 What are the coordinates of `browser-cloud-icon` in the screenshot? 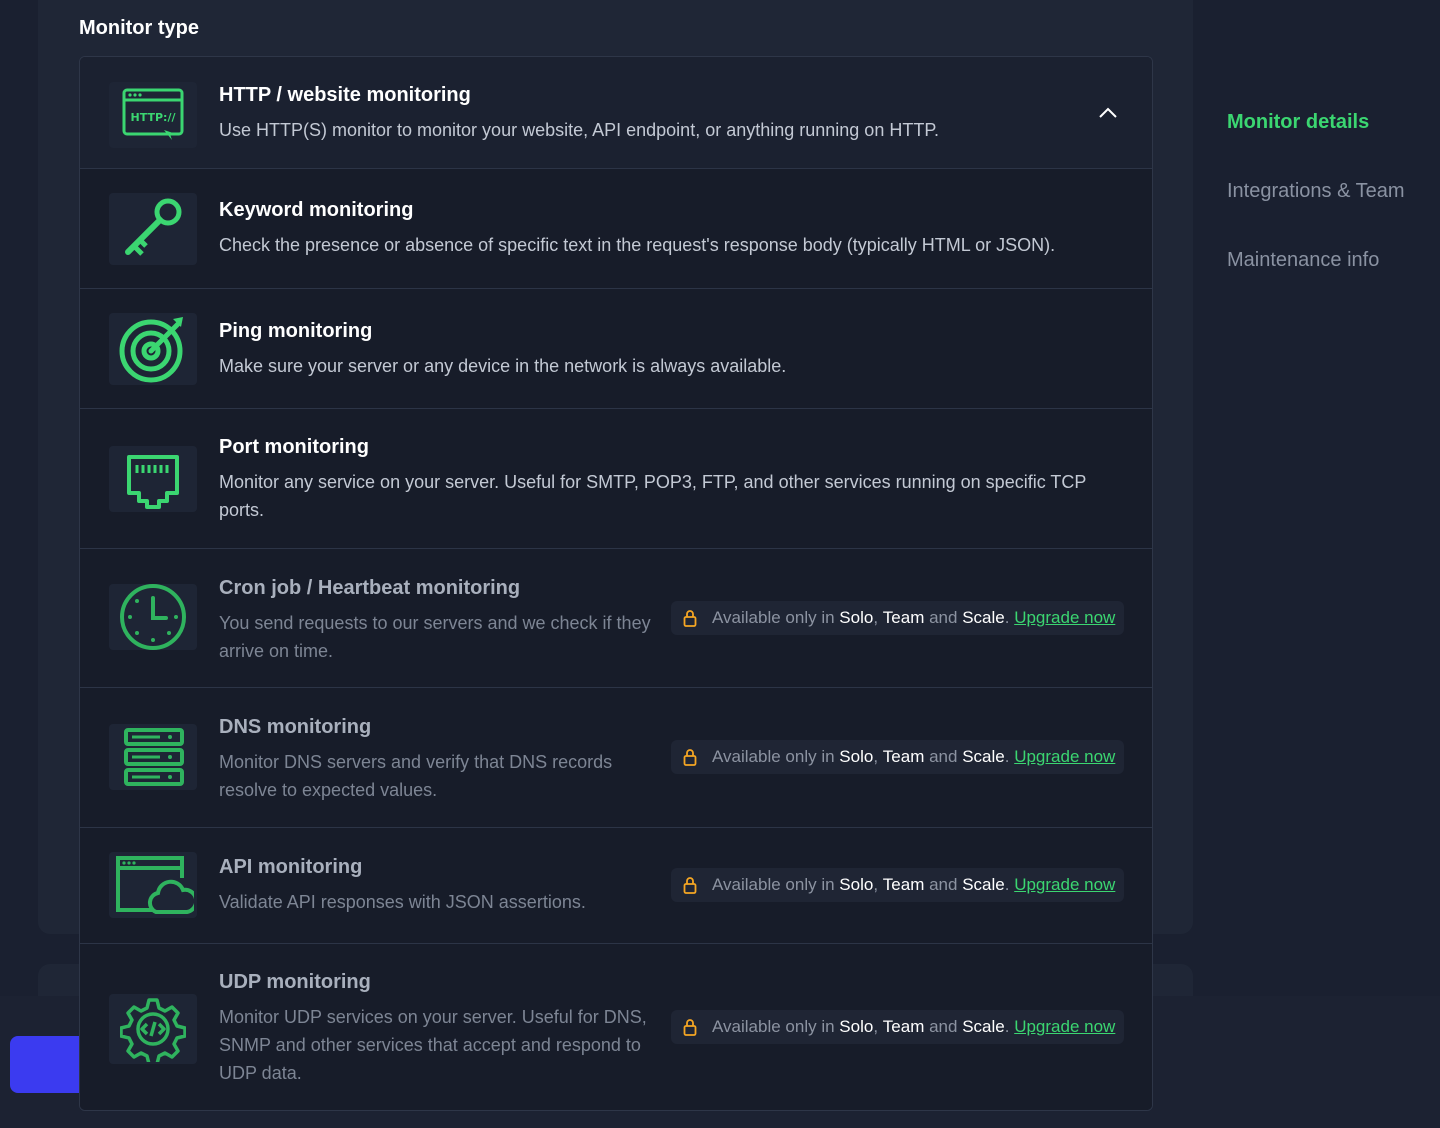 It's located at (153, 885).